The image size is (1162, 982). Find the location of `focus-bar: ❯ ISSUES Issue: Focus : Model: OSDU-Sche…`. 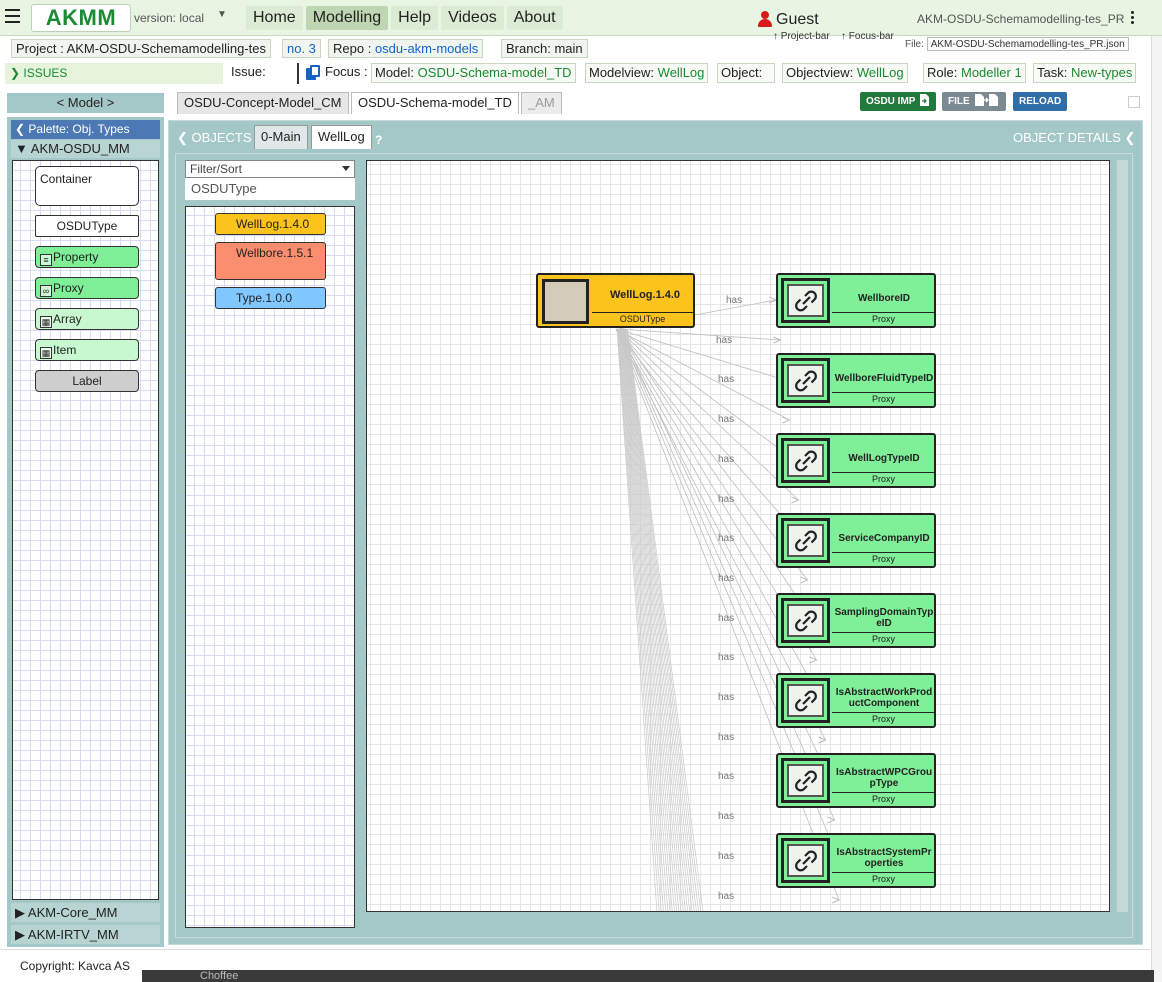

focus-bar: ❯ ISSUES Issue: Focus : Model: OSDU-Sche… is located at coordinates (581, 73).